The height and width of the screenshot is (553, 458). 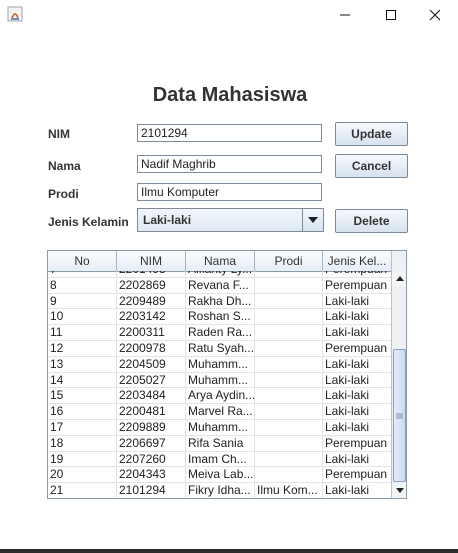 I want to click on cell-nim: 2203484, so click(x=151, y=396).